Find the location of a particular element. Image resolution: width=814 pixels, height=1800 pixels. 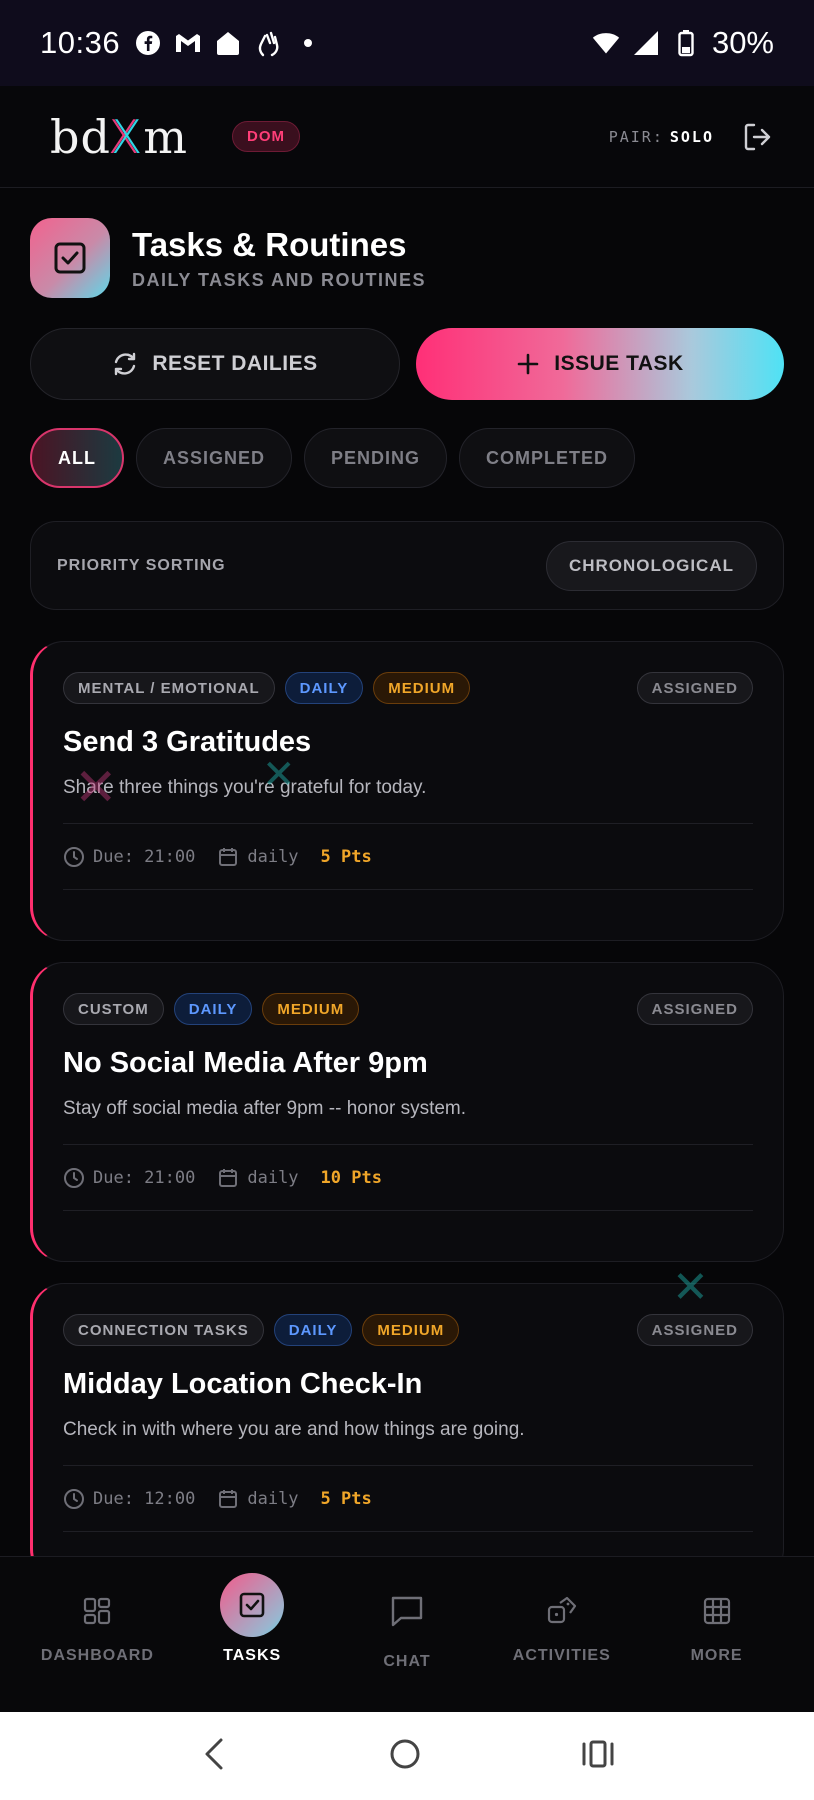

page-subtitle: DAILY TASKS AND ROUTINES is located at coordinates (279, 279).